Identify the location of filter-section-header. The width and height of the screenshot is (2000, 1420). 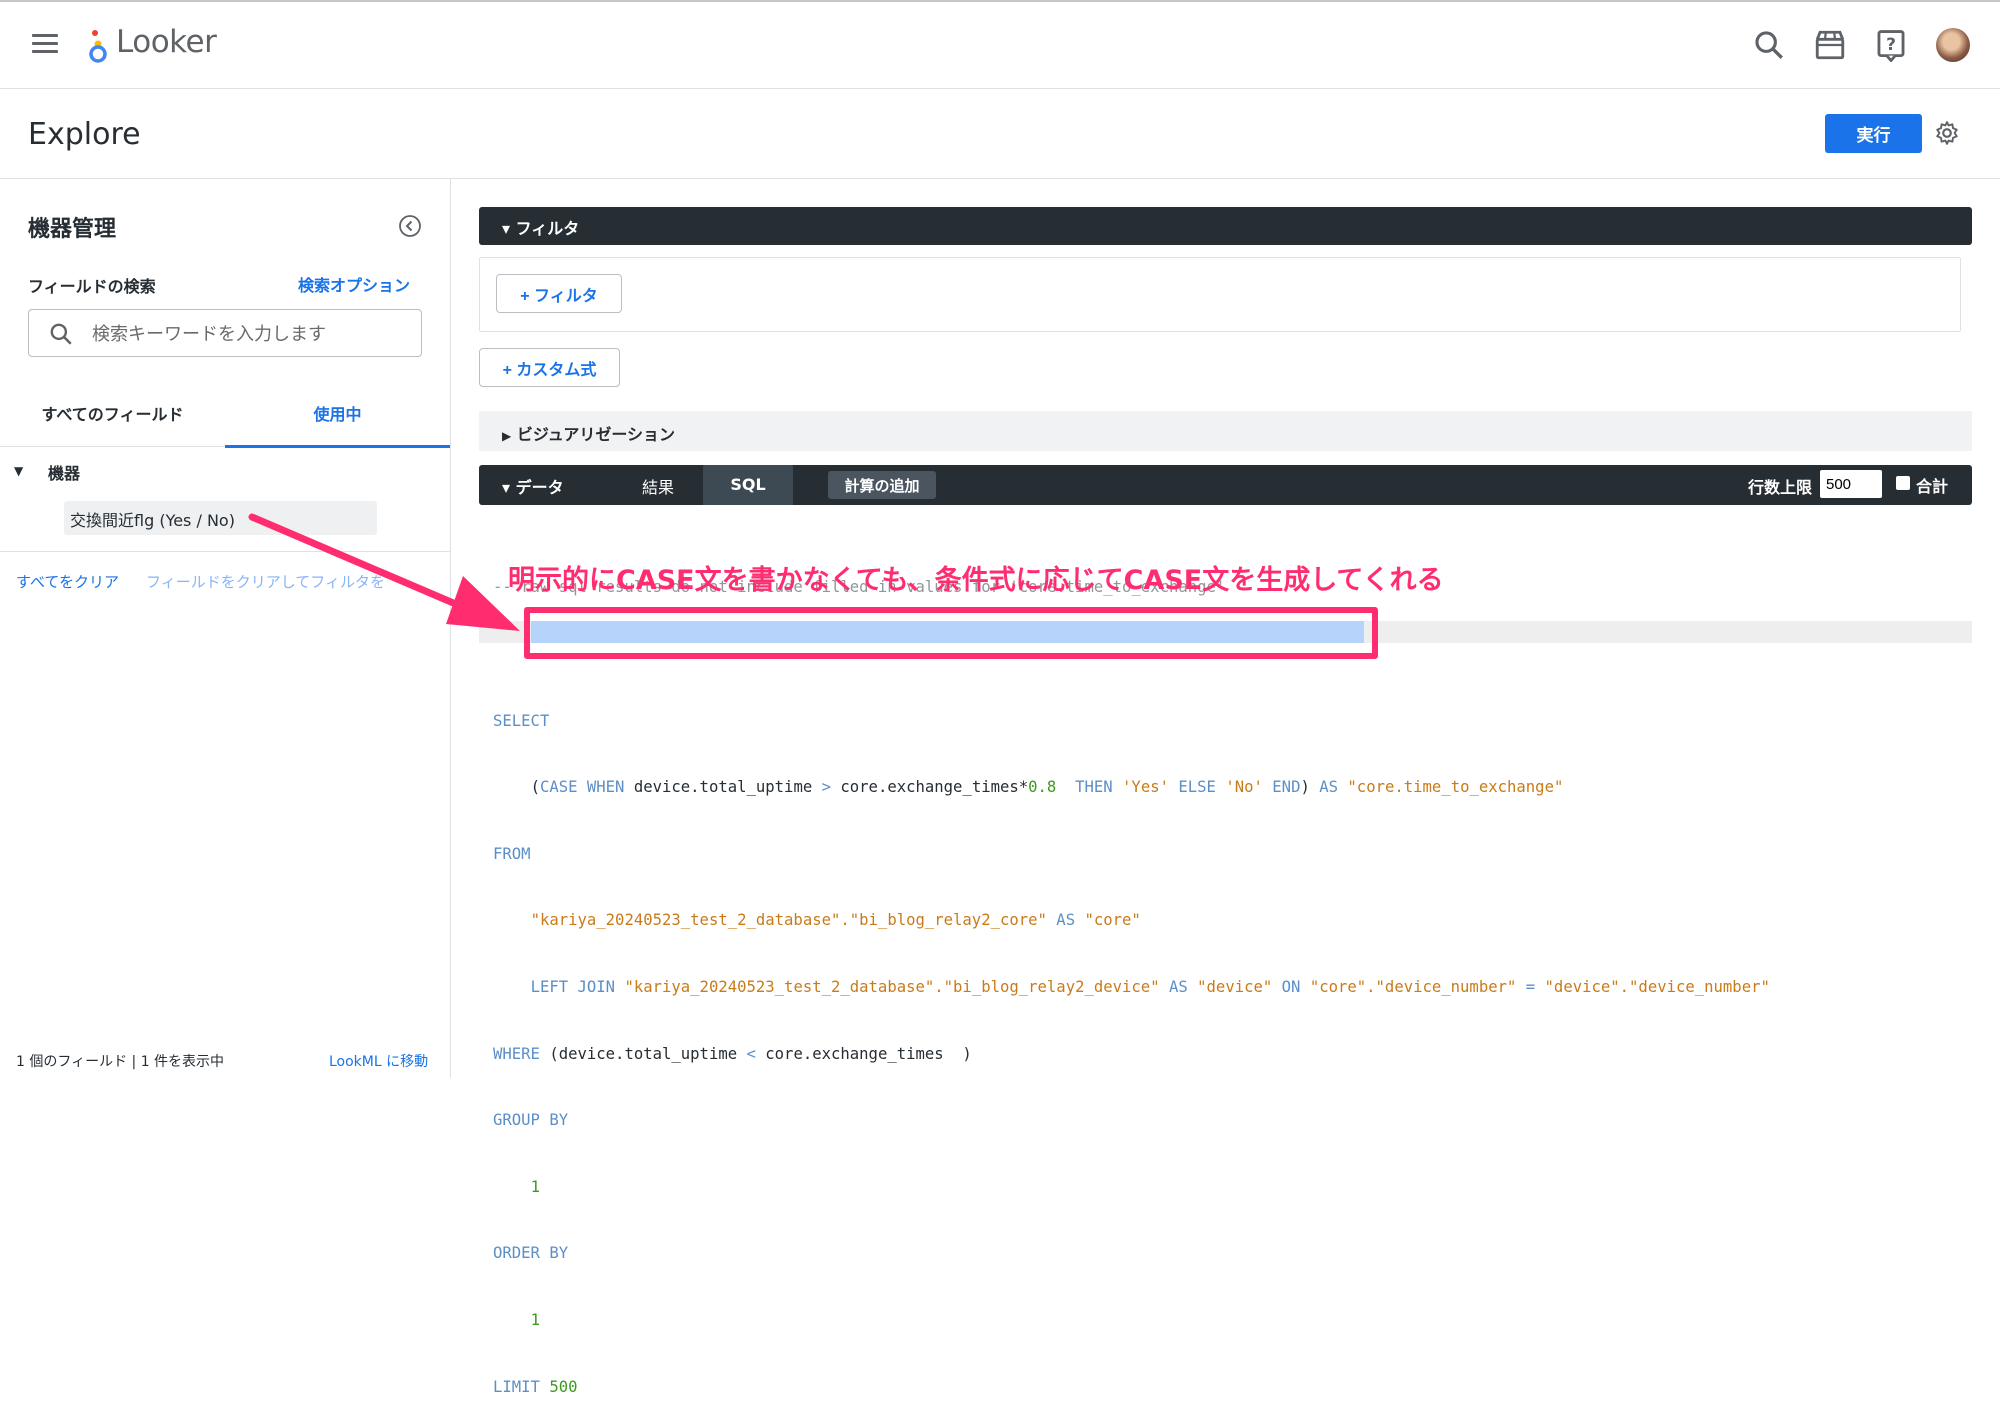
(1225, 226).